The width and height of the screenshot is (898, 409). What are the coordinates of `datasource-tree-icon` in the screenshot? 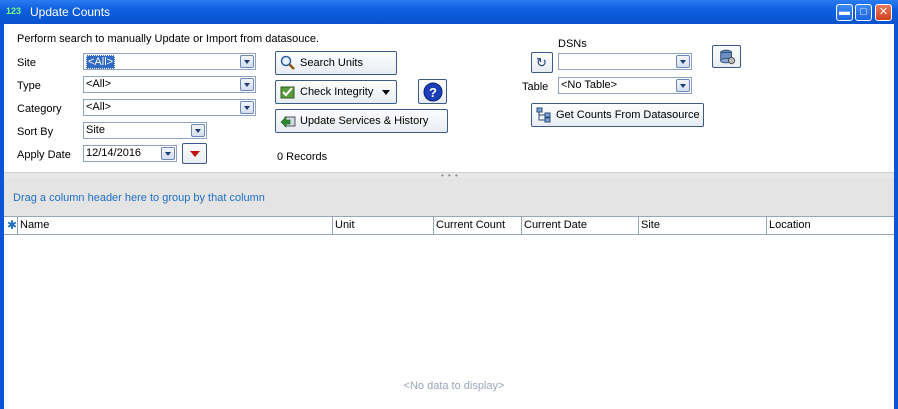 It's located at (543, 115).